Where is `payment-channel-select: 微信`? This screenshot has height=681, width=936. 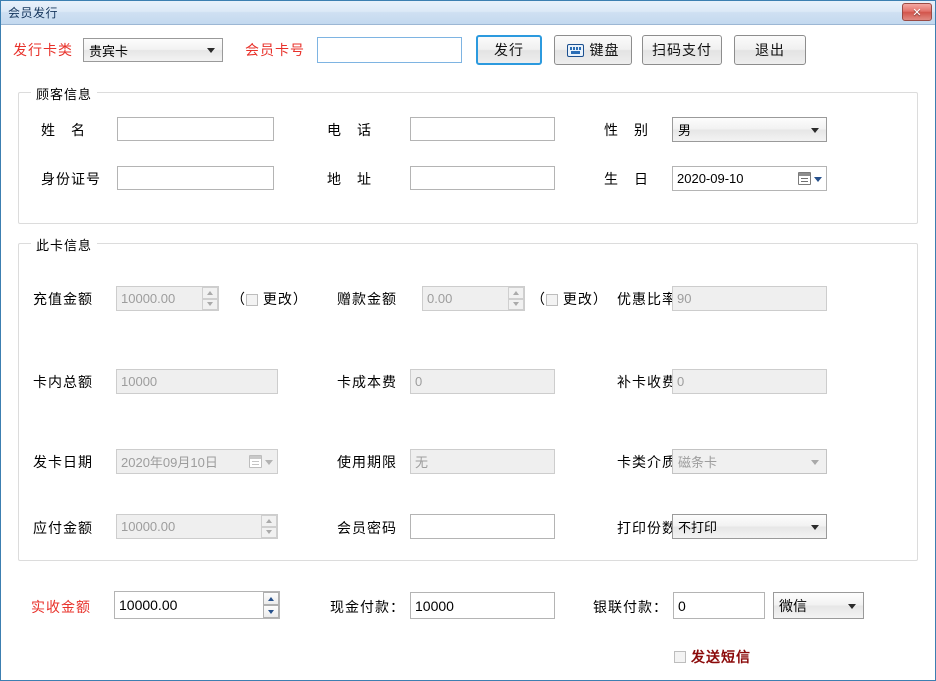
payment-channel-select: 微信 is located at coordinates (818, 605).